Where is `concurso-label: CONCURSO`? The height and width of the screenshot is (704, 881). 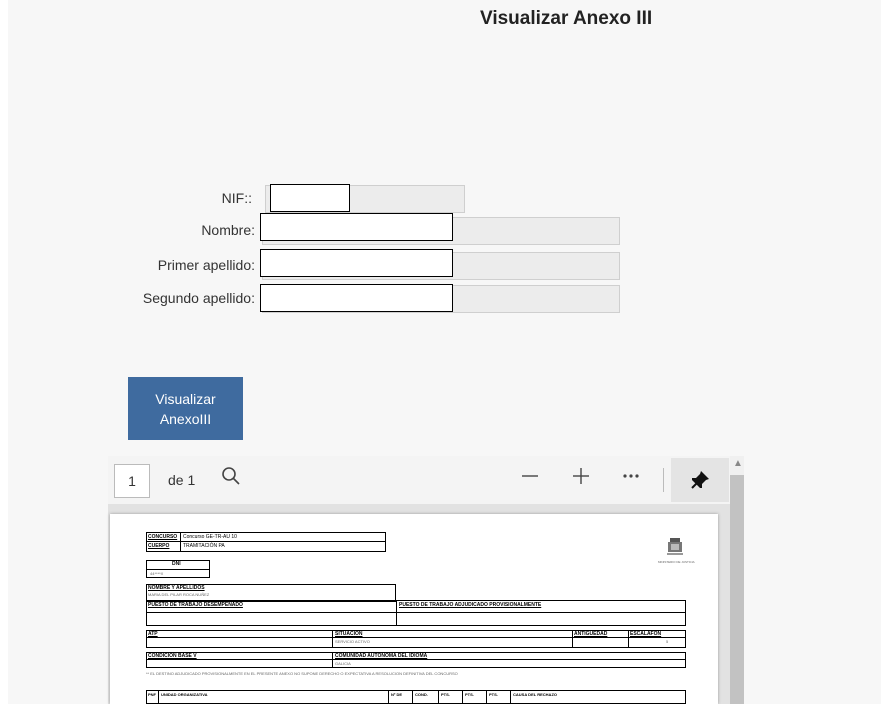 concurso-label: CONCURSO is located at coordinates (163, 537).